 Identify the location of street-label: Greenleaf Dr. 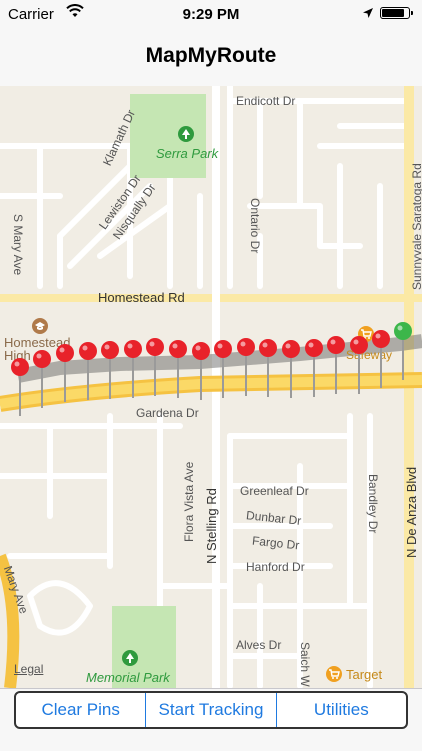
(274, 491).